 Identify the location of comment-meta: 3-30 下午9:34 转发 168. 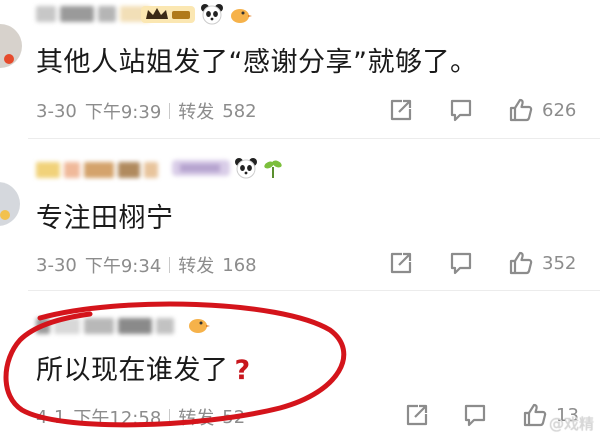
(146, 265).